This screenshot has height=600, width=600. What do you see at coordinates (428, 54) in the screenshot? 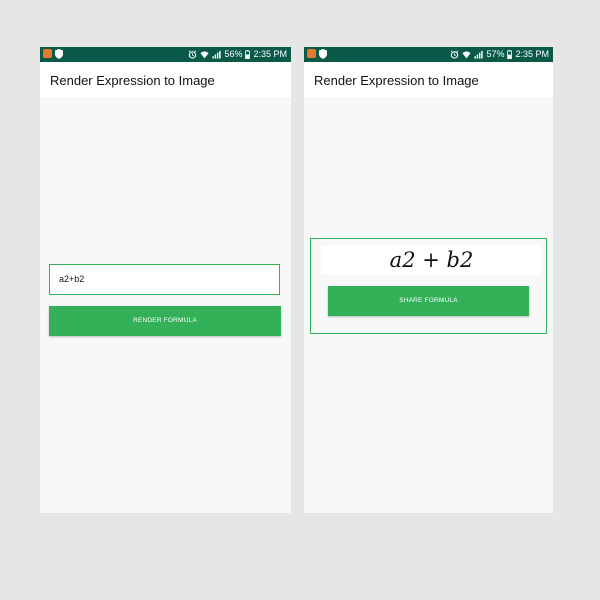
I see `status-bar: 57% 2:35 PM` at bounding box center [428, 54].